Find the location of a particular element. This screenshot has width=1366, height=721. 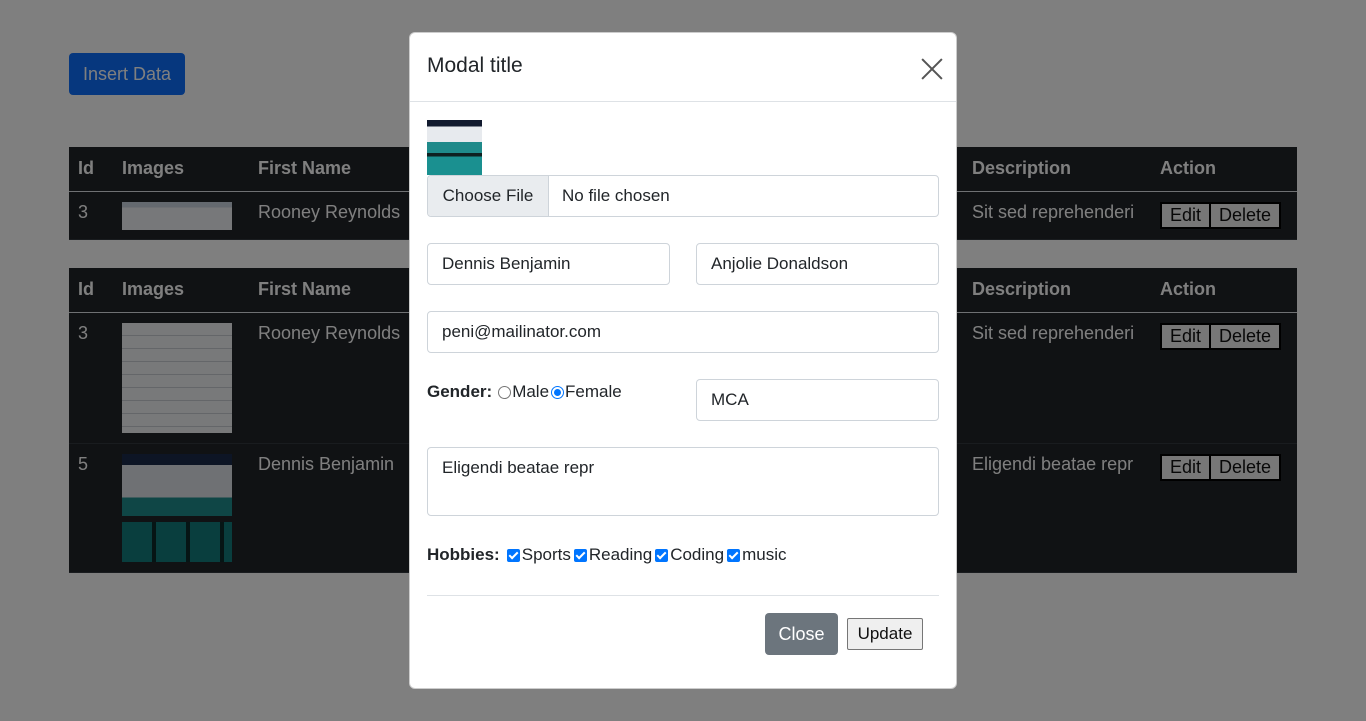

close-icon is located at coordinates (932, 69).